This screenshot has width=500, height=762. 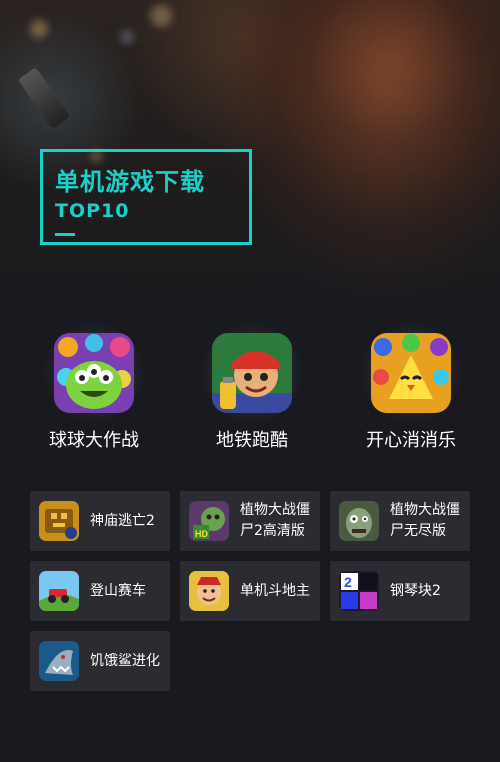 I want to click on hungry-shark-icon, so click(x=59, y=661).